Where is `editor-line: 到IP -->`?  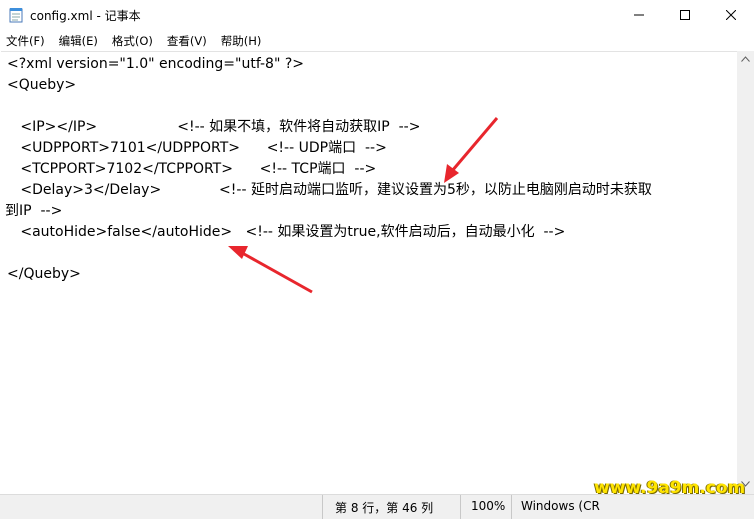 editor-line: 到IP --> is located at coordinates (34, 211).